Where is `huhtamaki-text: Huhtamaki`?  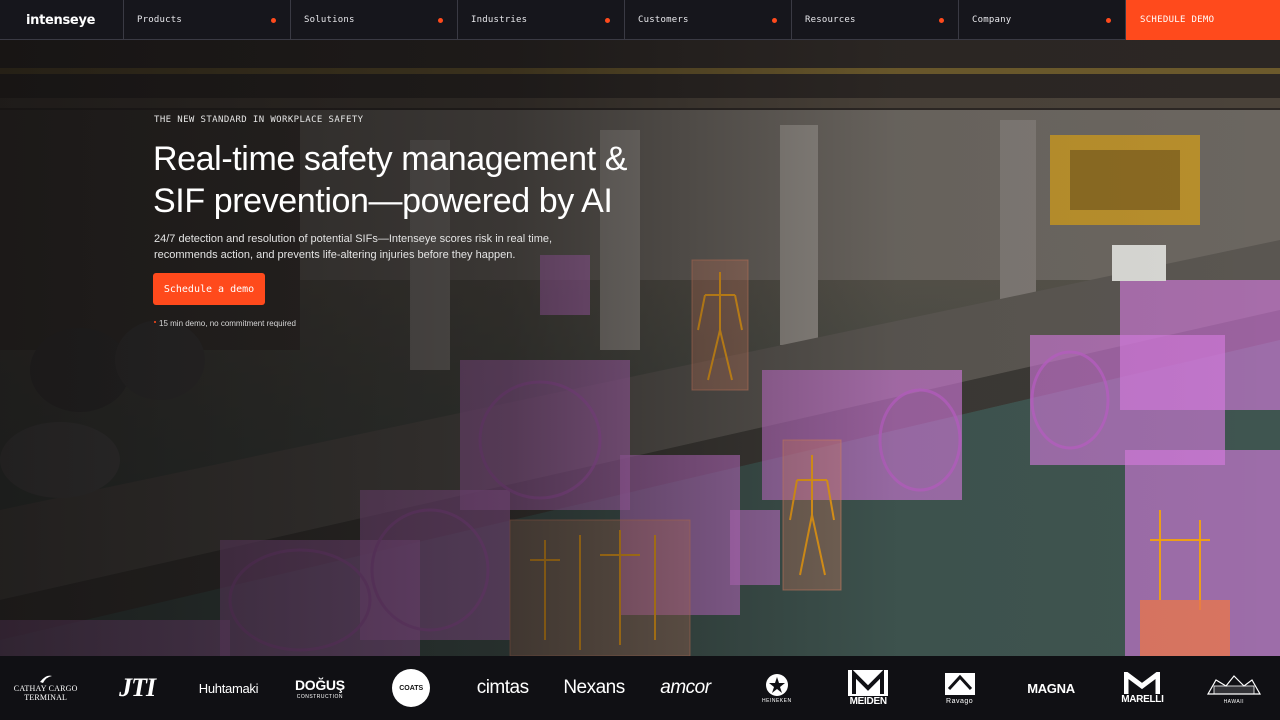 huhtamaki-text: Huhtamaki is located at coordinates (228, 688).